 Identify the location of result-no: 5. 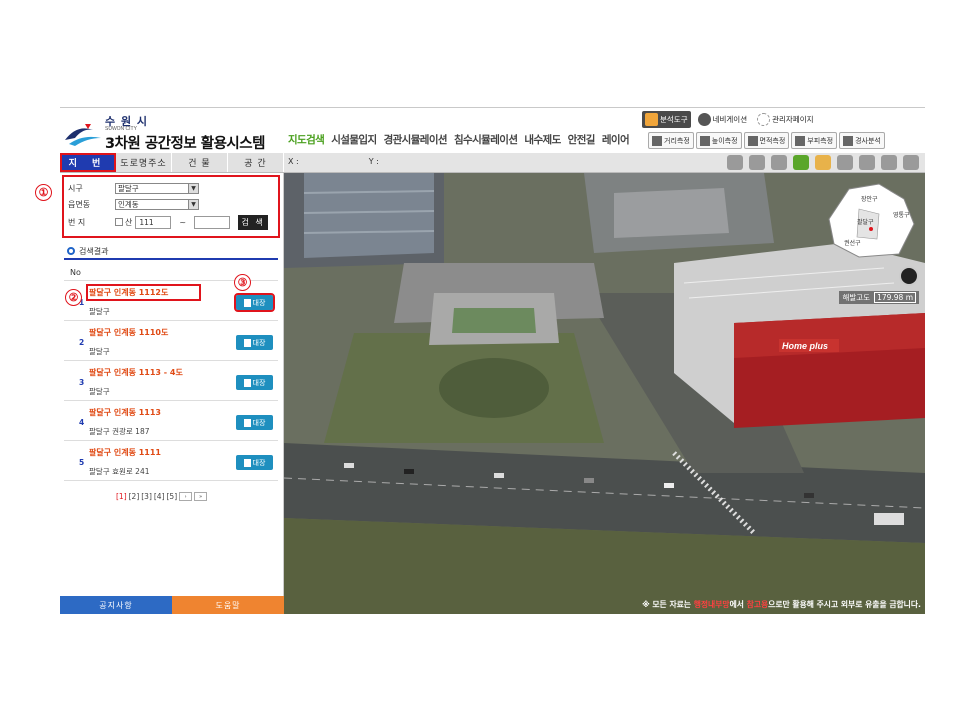
(82, 462).